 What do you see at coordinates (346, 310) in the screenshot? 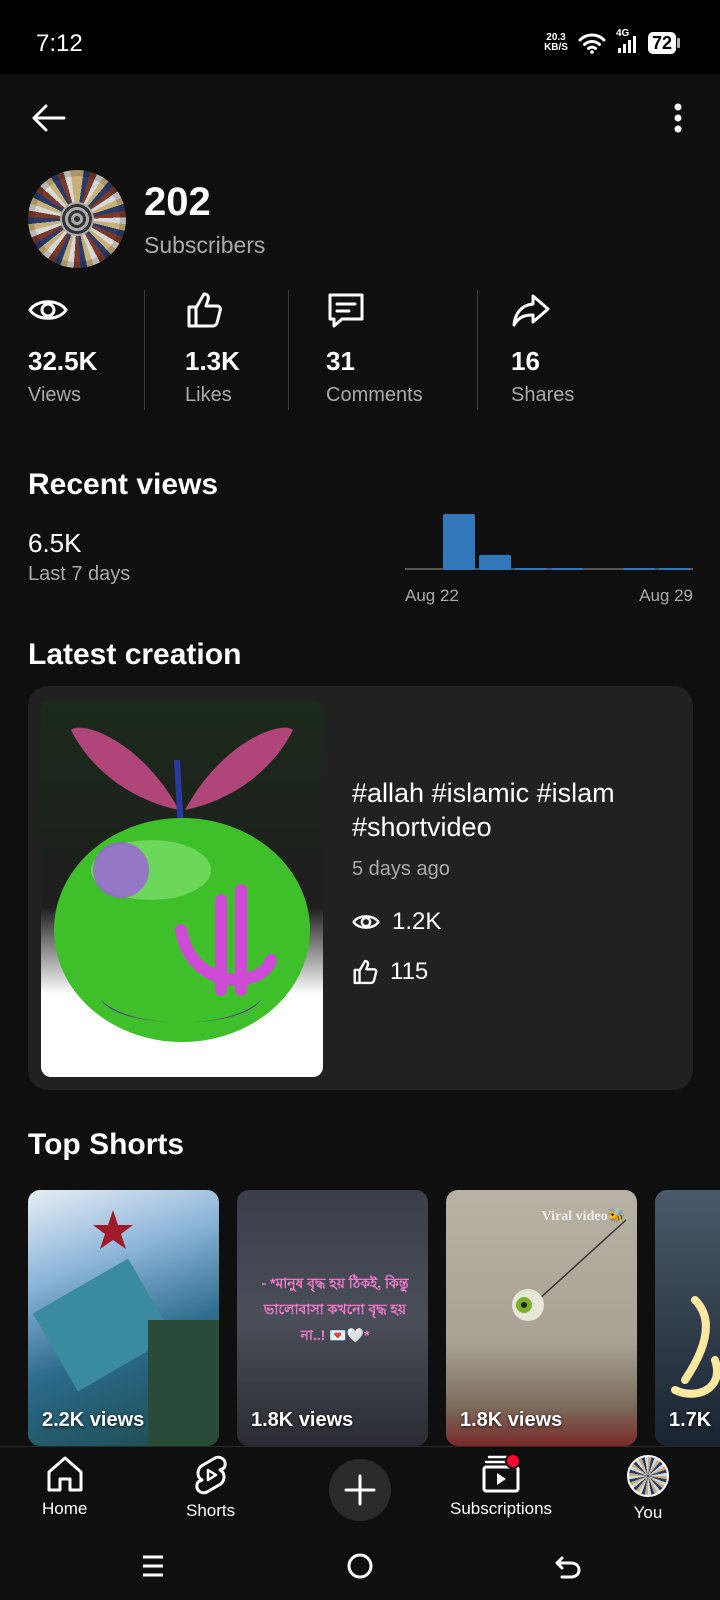
I see `comment-icon` at bounding box center [346, 310].